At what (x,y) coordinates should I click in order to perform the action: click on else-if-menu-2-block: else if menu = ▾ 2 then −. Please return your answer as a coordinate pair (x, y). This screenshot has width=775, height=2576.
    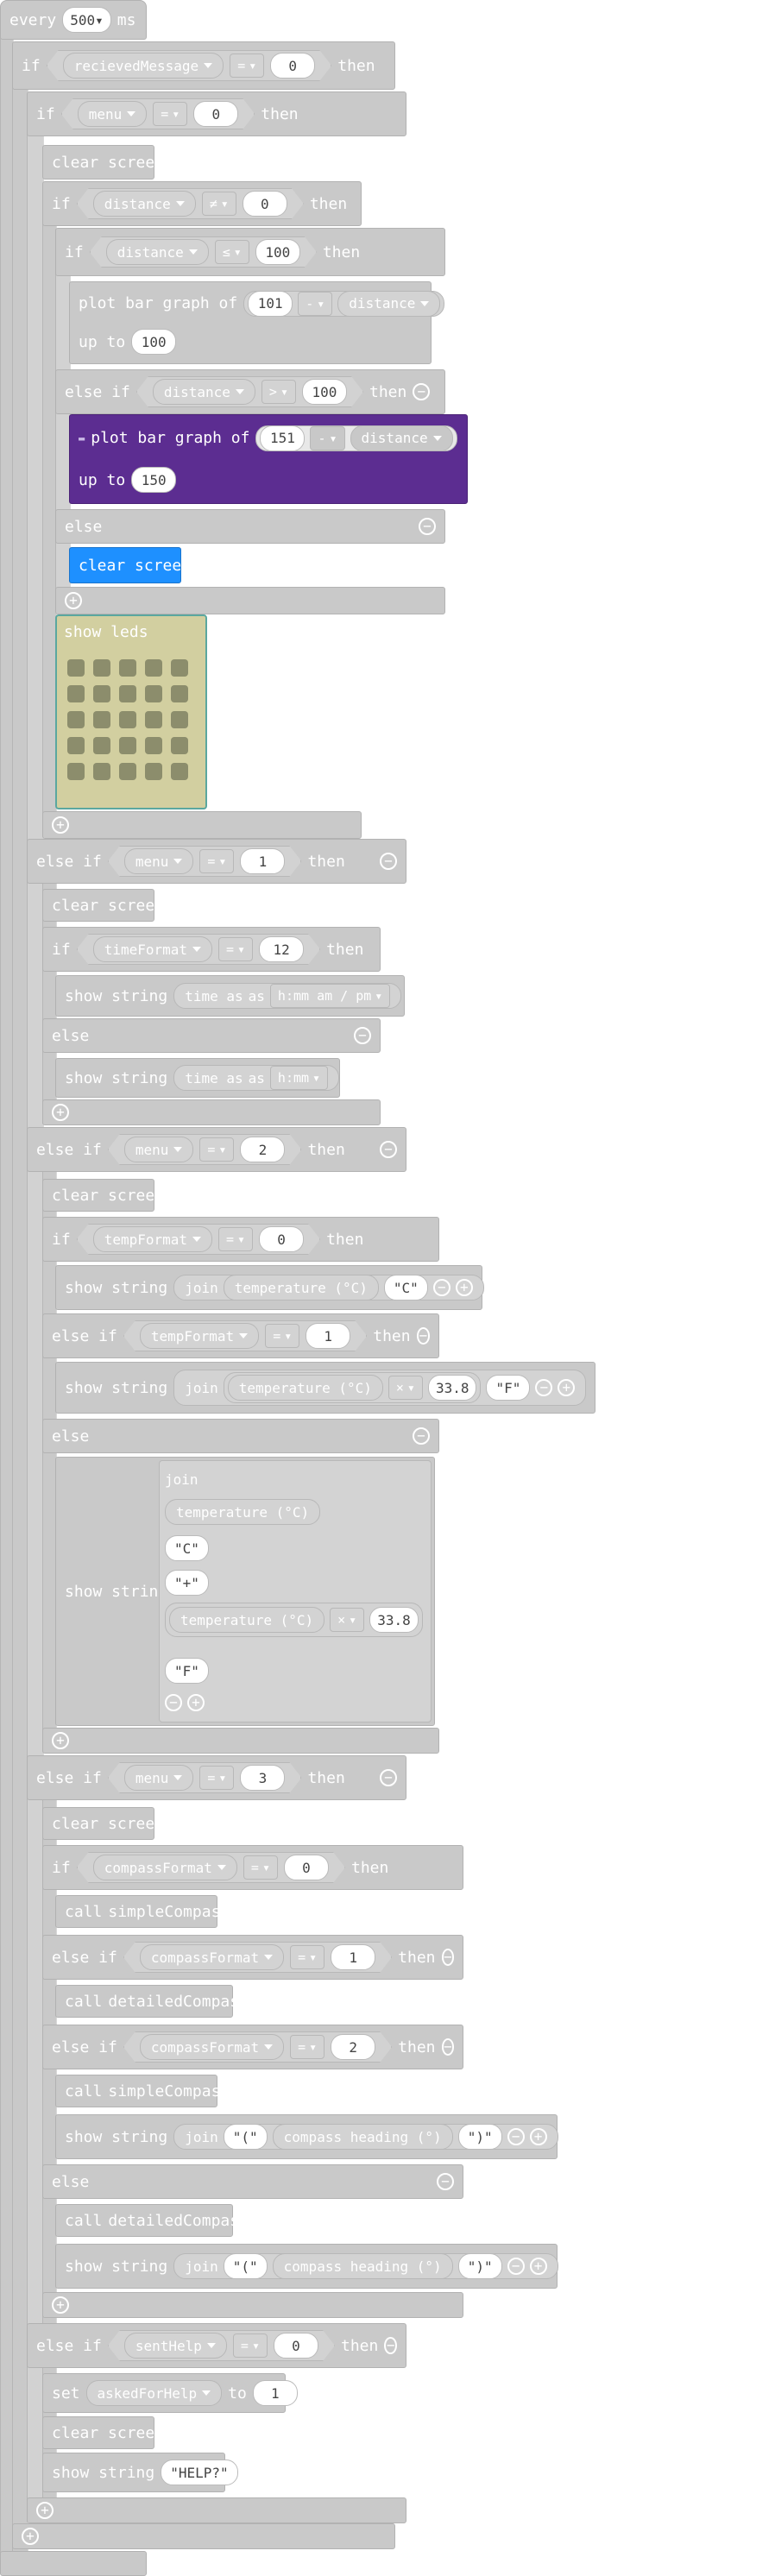
    Looking at the image, I should click on (216, 1149).